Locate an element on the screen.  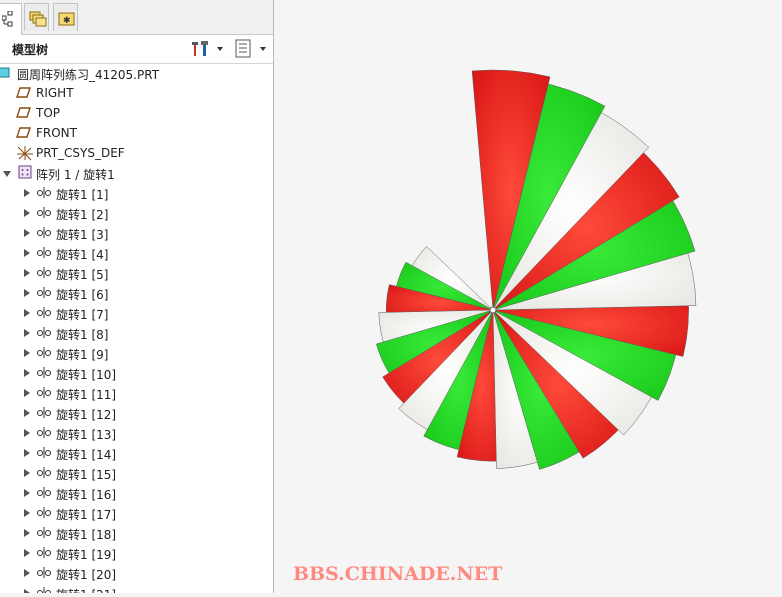
tree-item-revolve: 旋转1 [5] is located at coordinates (136, 273).